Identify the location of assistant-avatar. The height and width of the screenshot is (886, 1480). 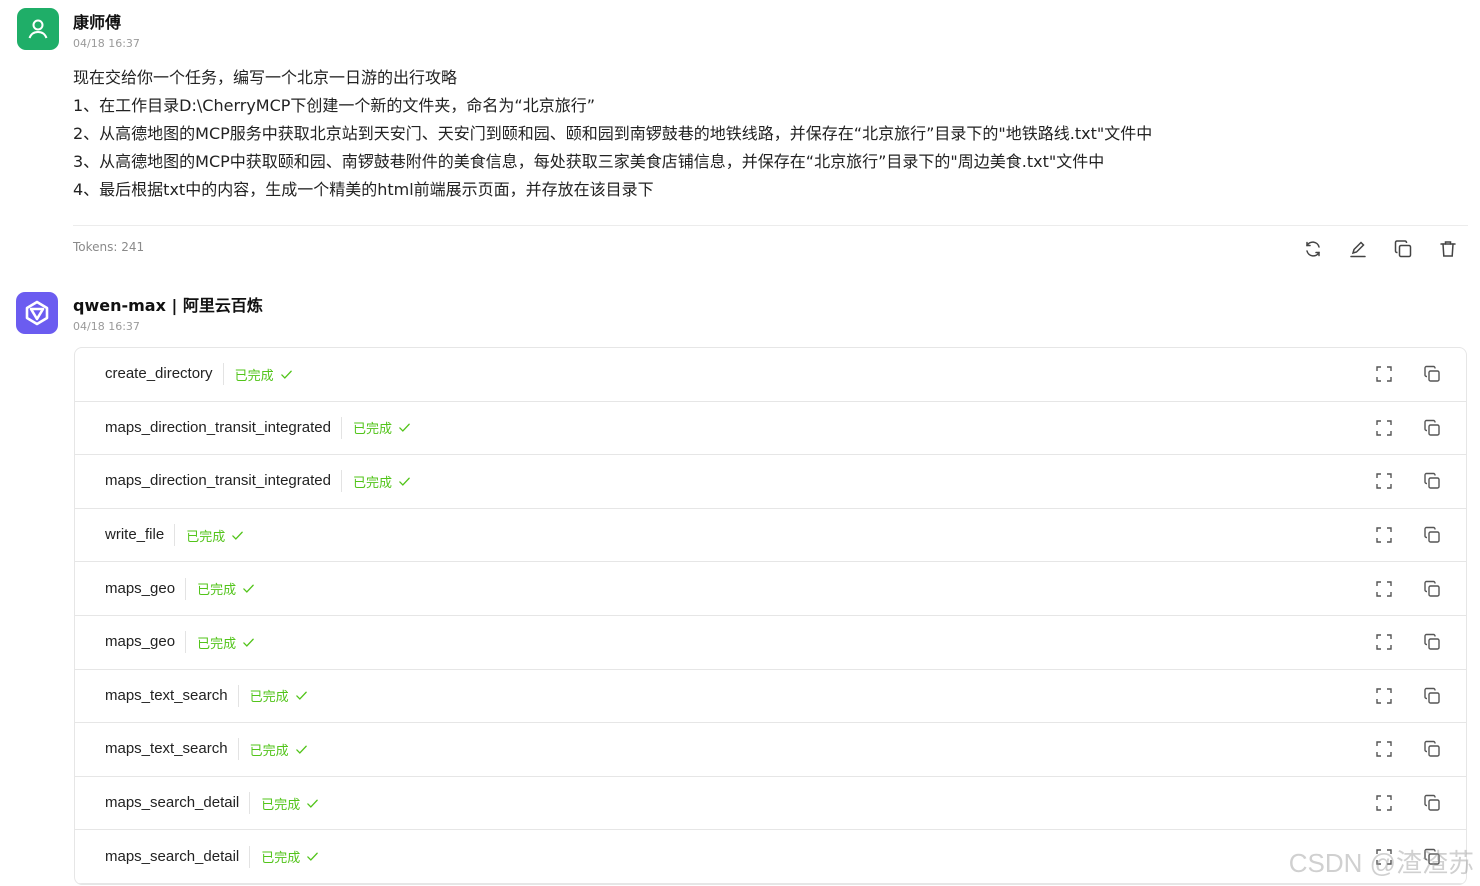
(37, 313).